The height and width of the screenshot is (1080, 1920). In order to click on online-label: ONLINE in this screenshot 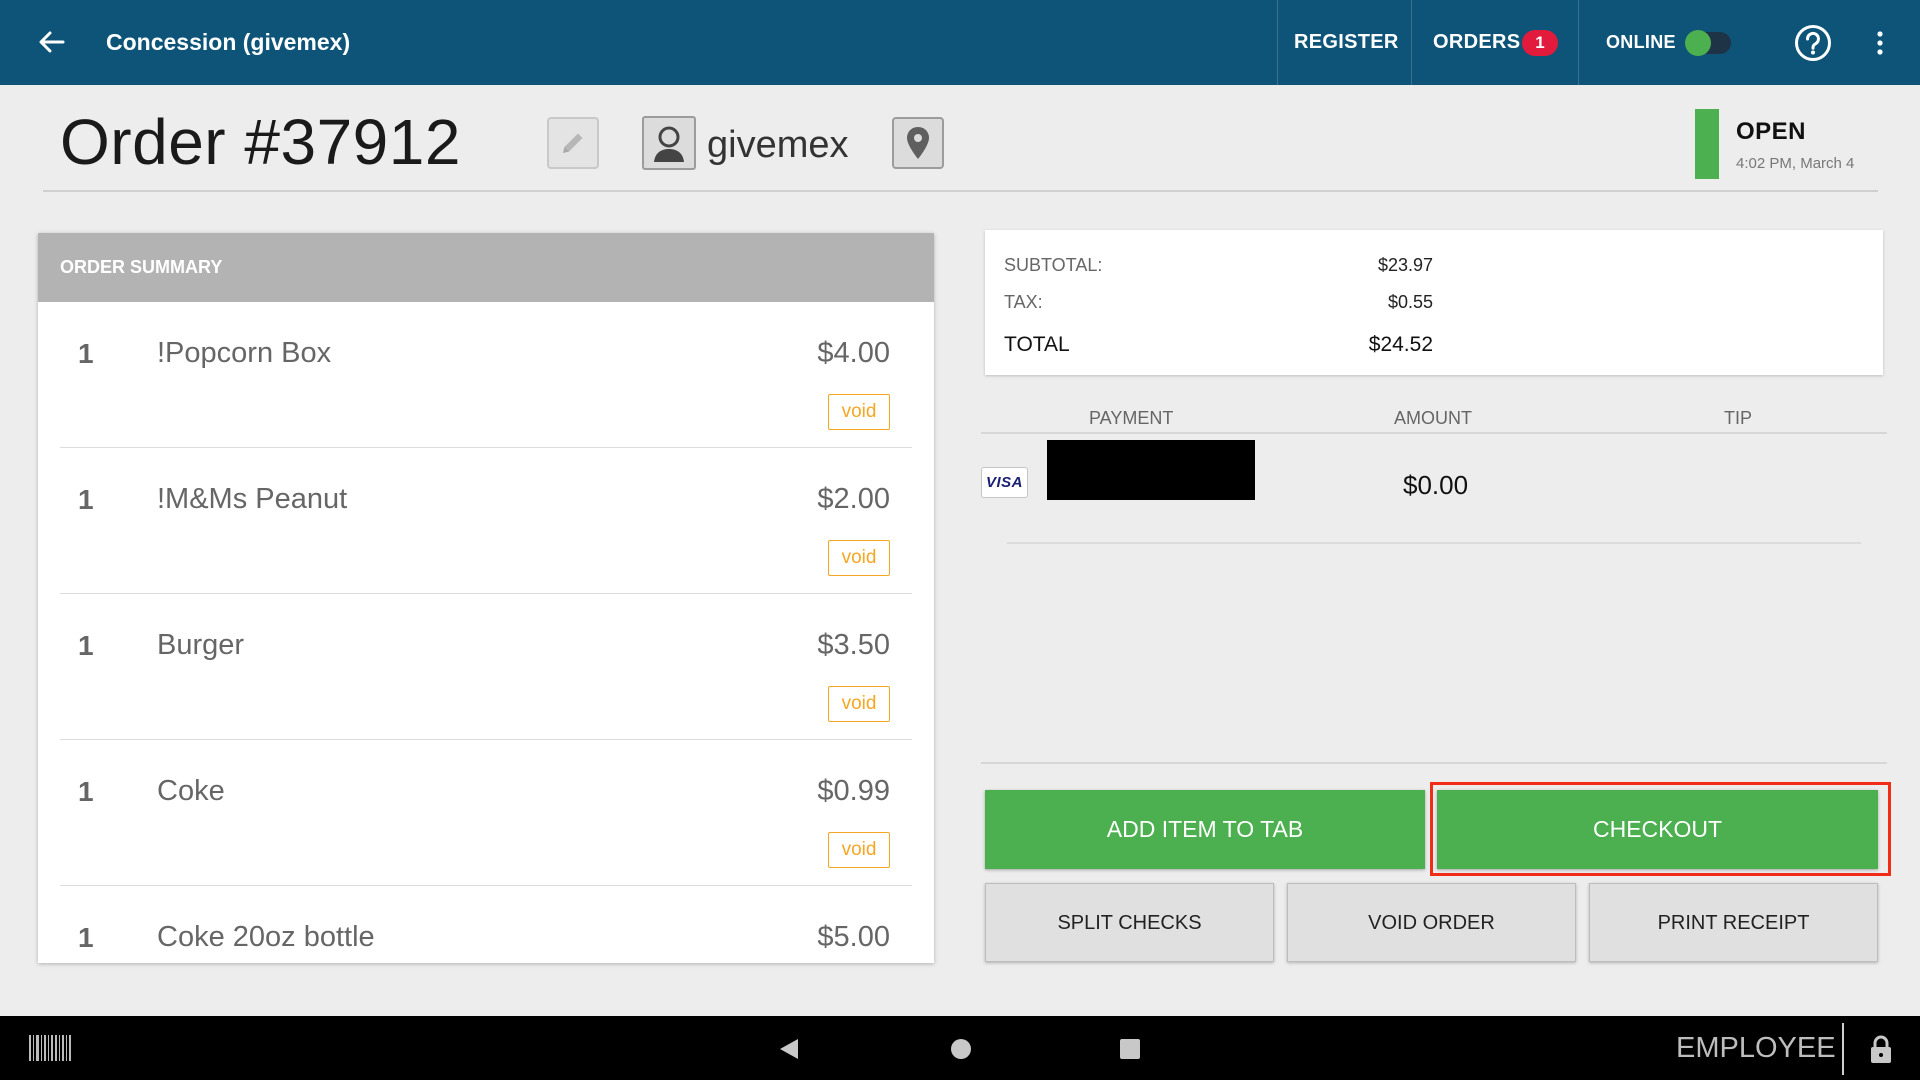, I will do `click(1641, 42)`.